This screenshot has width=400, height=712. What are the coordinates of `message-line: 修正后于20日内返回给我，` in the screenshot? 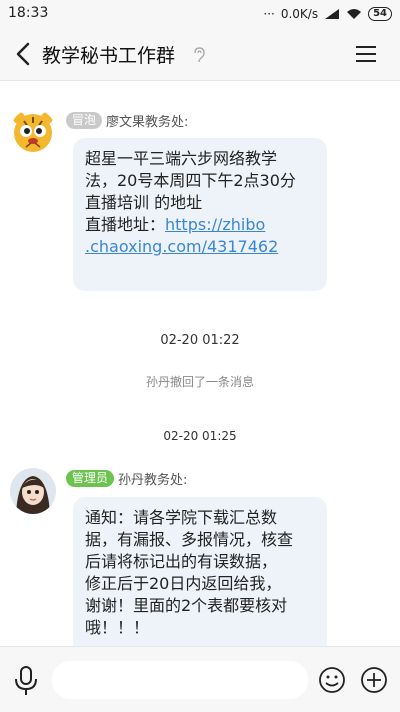 It's located at (183, 583).